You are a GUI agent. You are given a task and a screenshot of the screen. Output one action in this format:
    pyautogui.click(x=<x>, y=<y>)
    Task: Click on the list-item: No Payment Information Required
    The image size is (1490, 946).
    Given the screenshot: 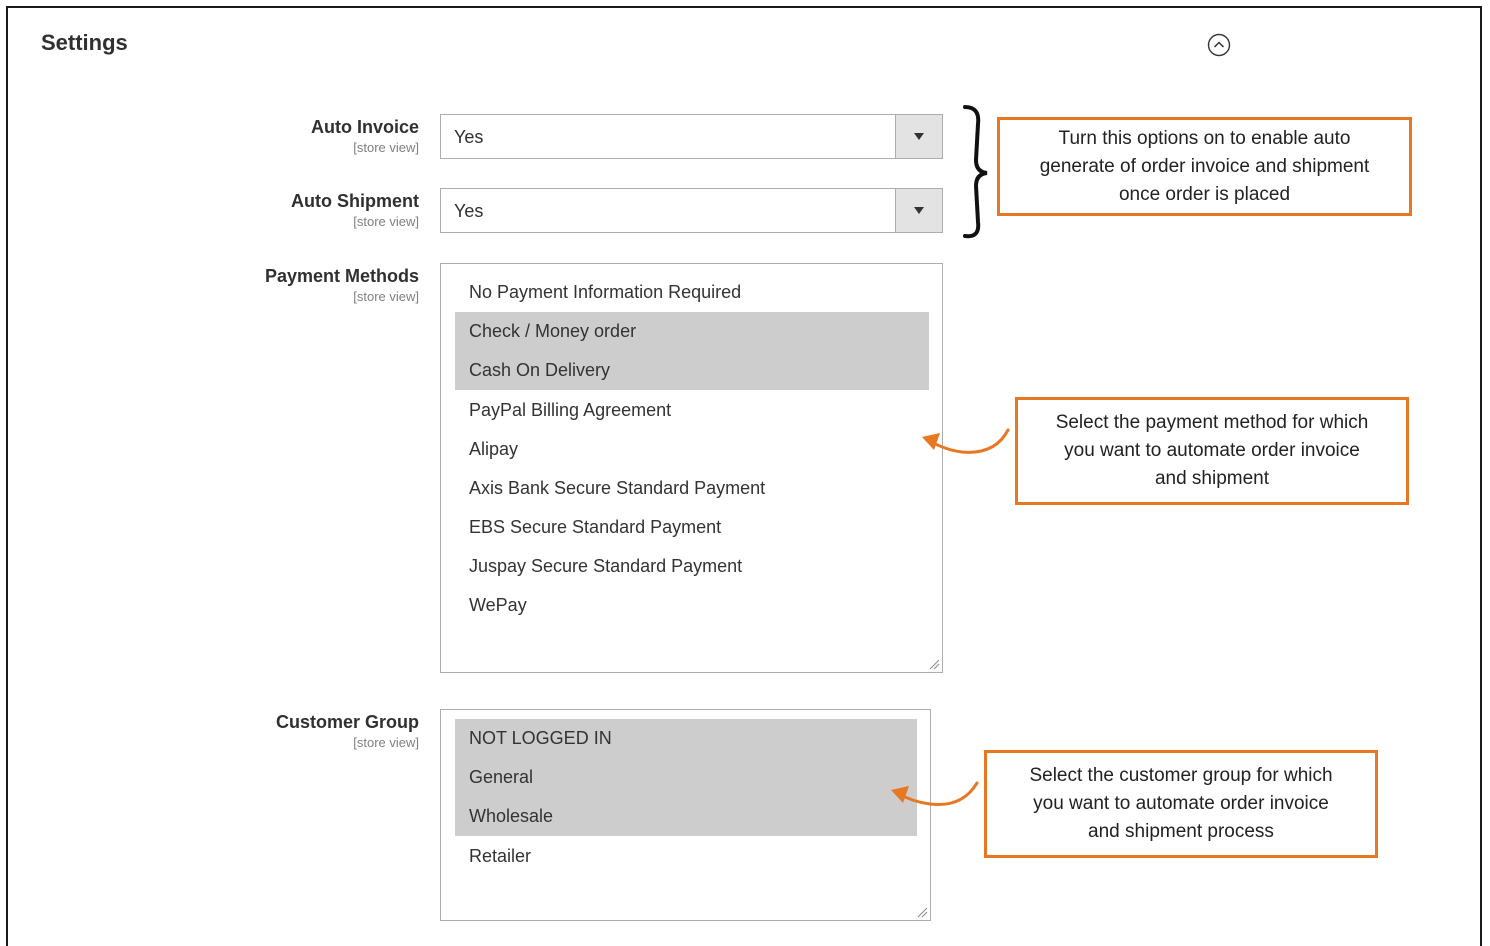 What is the action you would take?
    pyautogui.click(x=692, y=292)
    